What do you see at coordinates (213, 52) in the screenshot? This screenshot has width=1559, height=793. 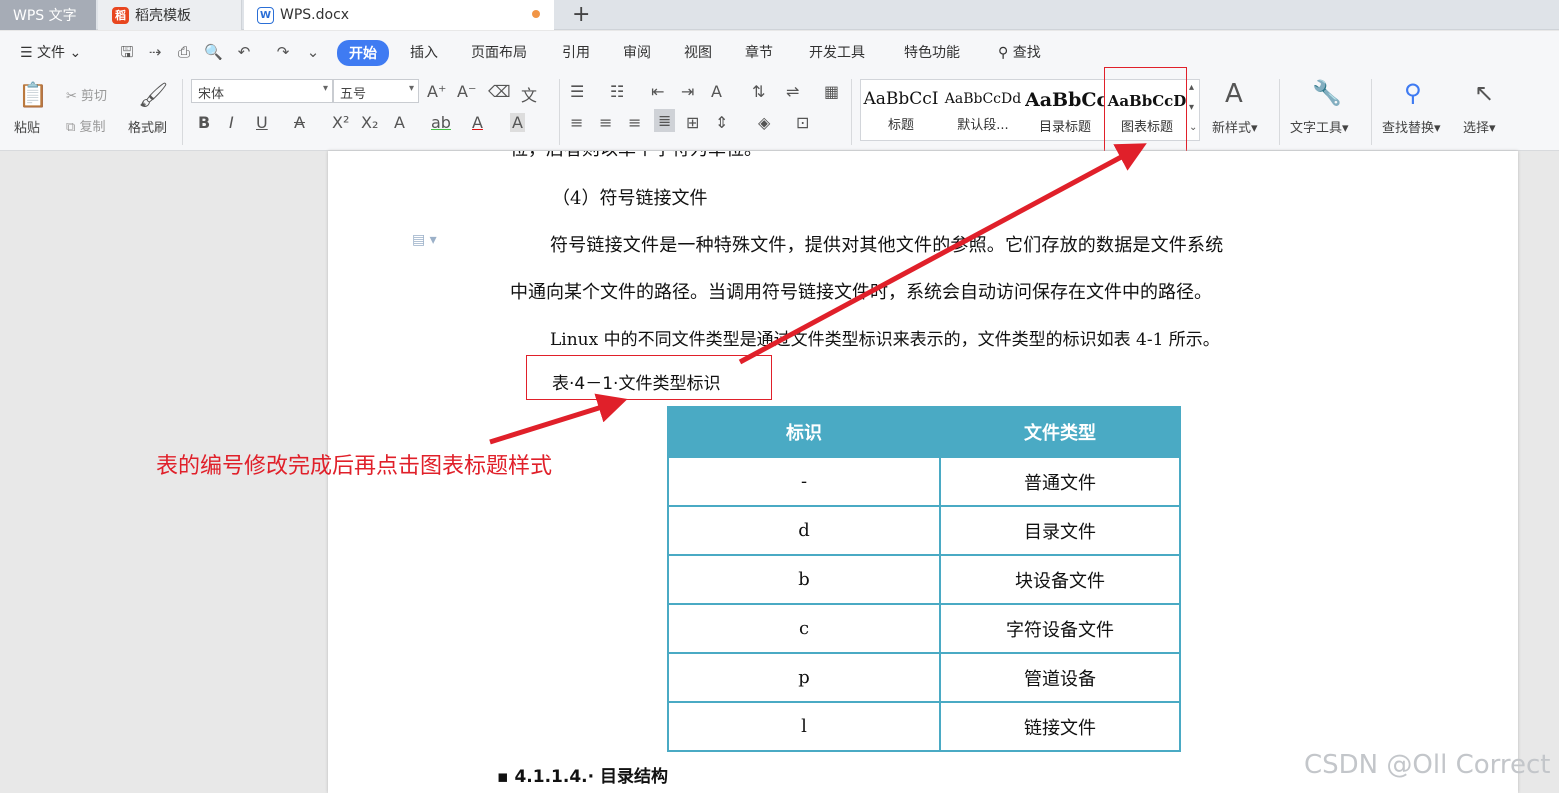 I see `print-preview-icon: 🔍` at bounding box center [213, 52].